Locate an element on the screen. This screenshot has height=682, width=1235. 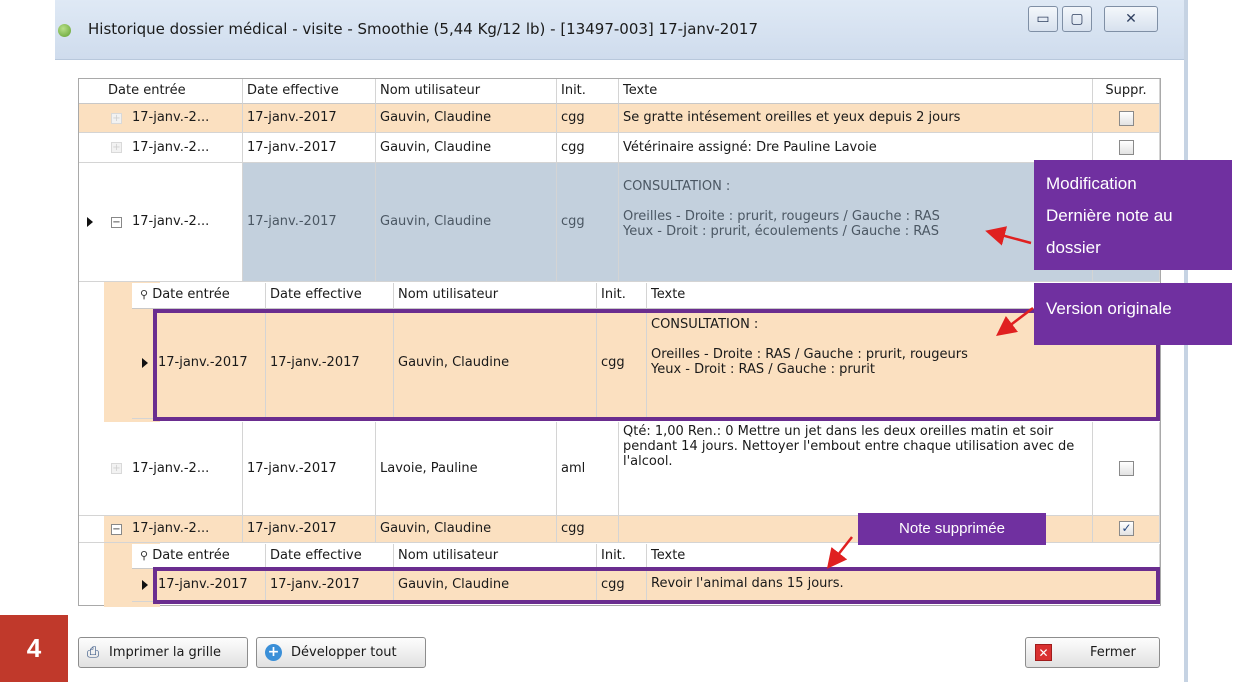
printer-icon: ⎙ is located at coordinates (93, 652).